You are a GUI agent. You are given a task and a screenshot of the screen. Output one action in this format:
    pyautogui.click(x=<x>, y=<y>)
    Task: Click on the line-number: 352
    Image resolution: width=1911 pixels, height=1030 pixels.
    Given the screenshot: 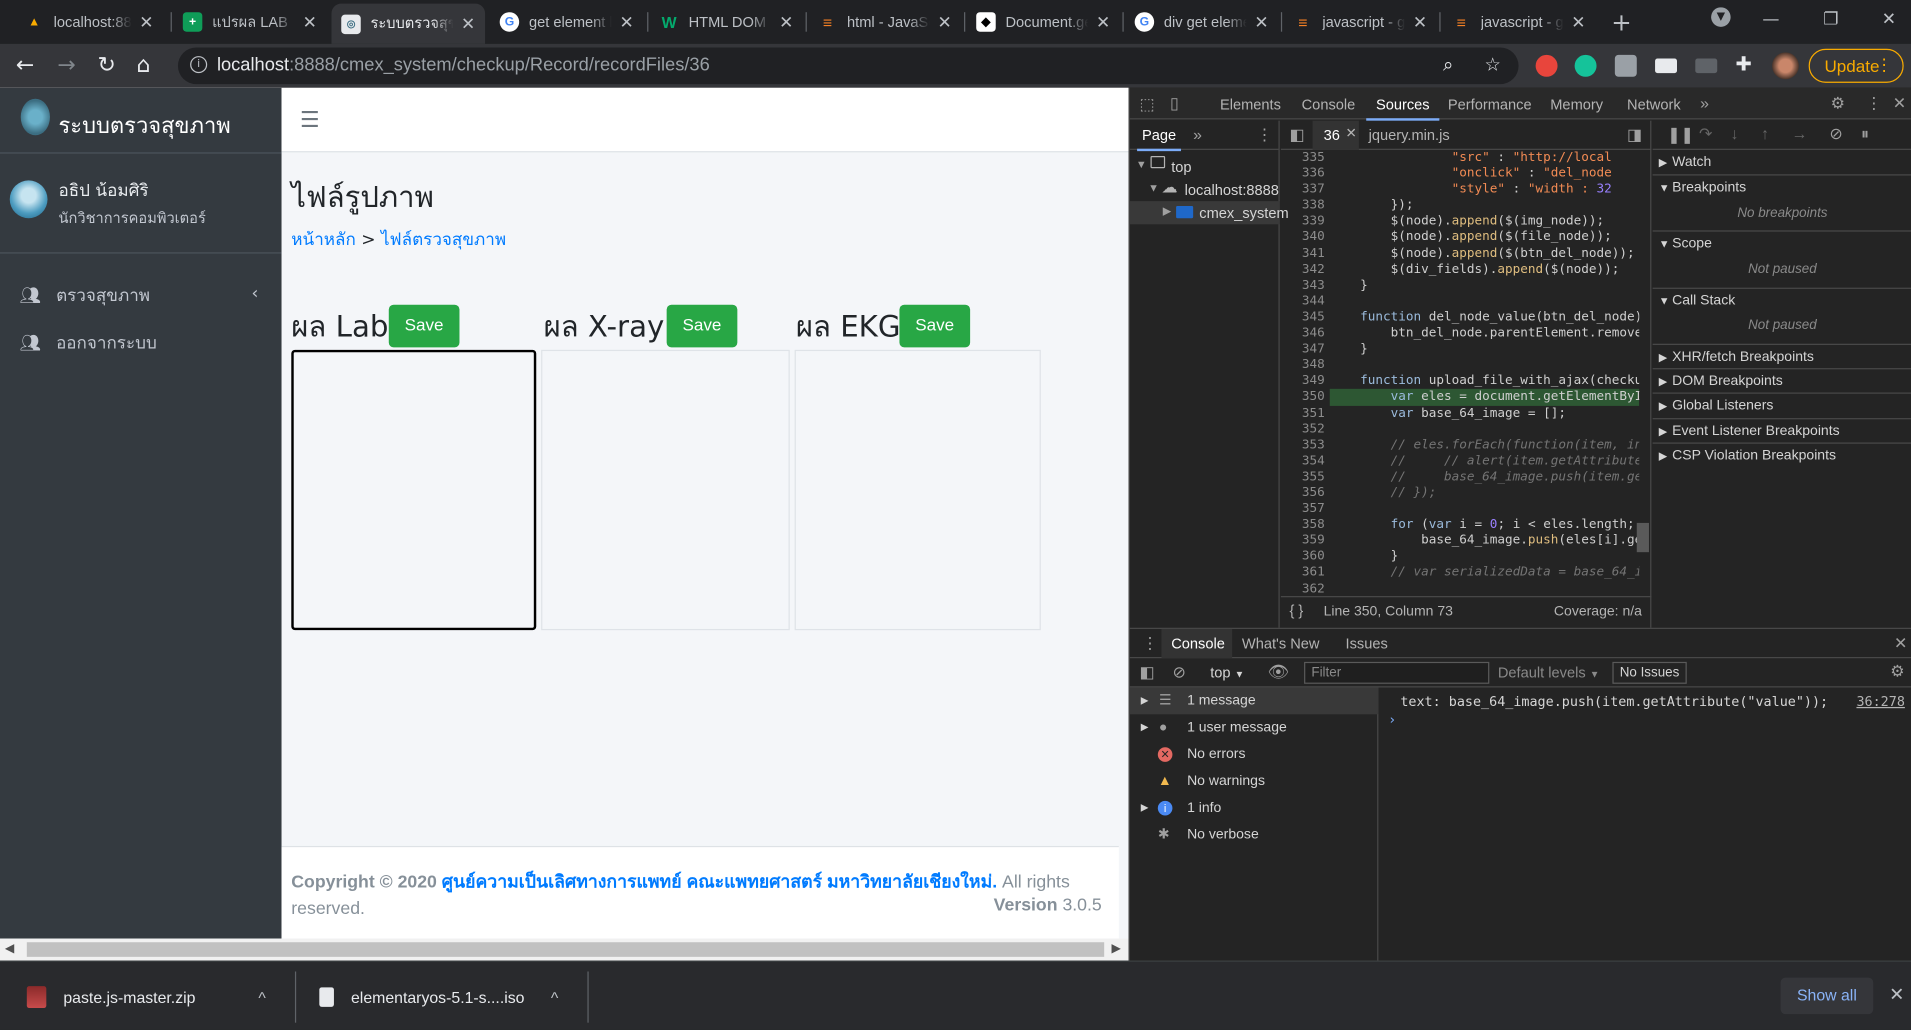 What is the action you would take?
    pyautogui.click(x=1303, y=429)
    